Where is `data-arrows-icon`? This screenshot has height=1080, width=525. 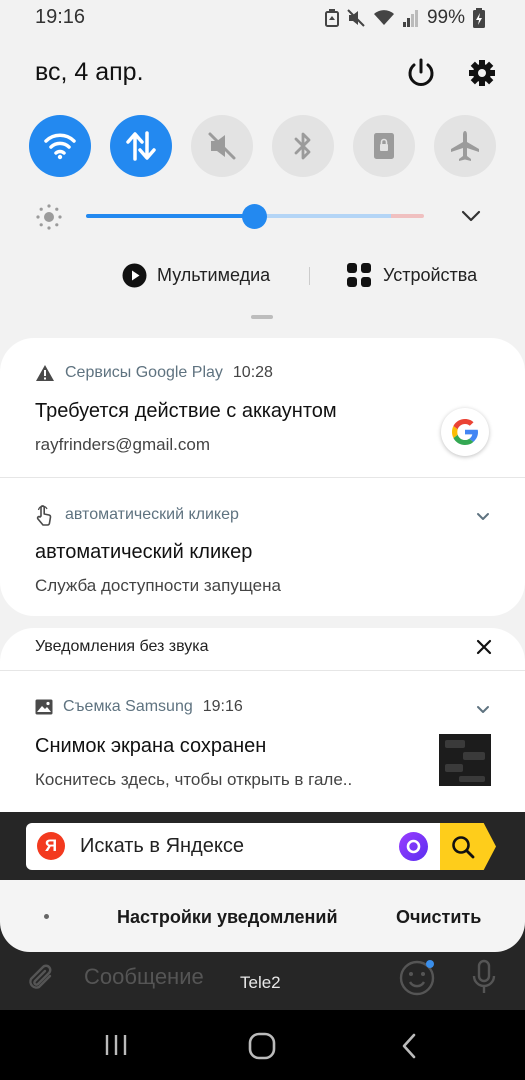 data-arrows-icon is located at coordinates (141, 146).